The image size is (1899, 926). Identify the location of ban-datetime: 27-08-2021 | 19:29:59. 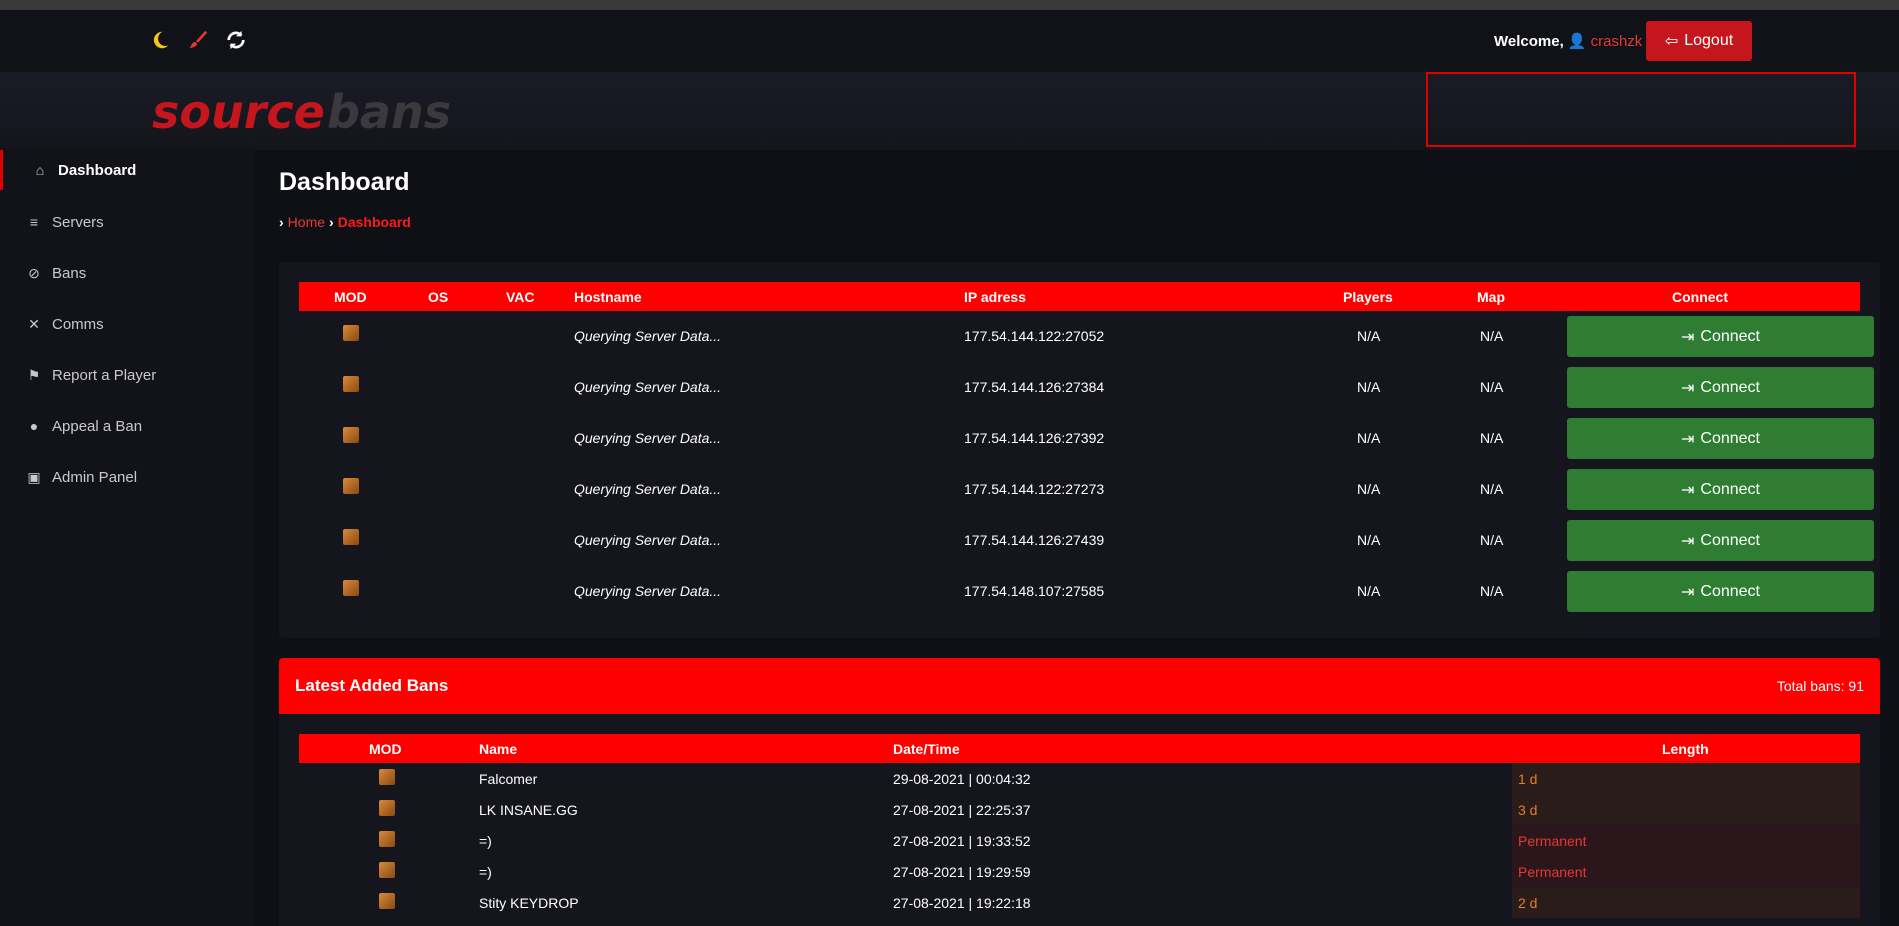
(962, 872).